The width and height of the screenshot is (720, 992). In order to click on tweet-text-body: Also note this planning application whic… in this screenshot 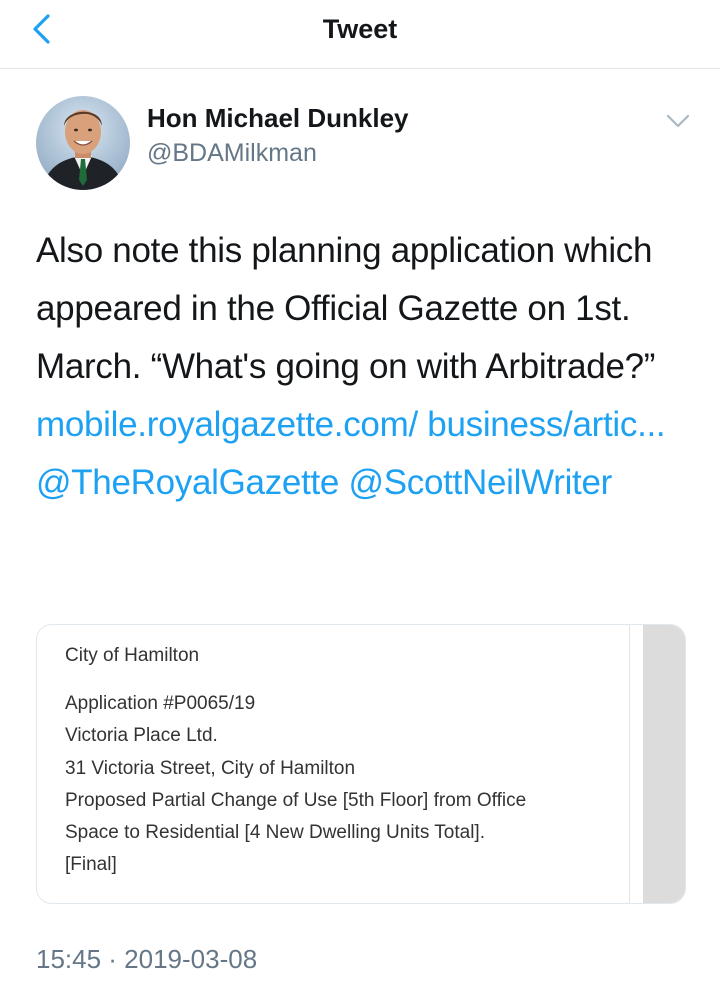, I will do `click(346, 308)`.